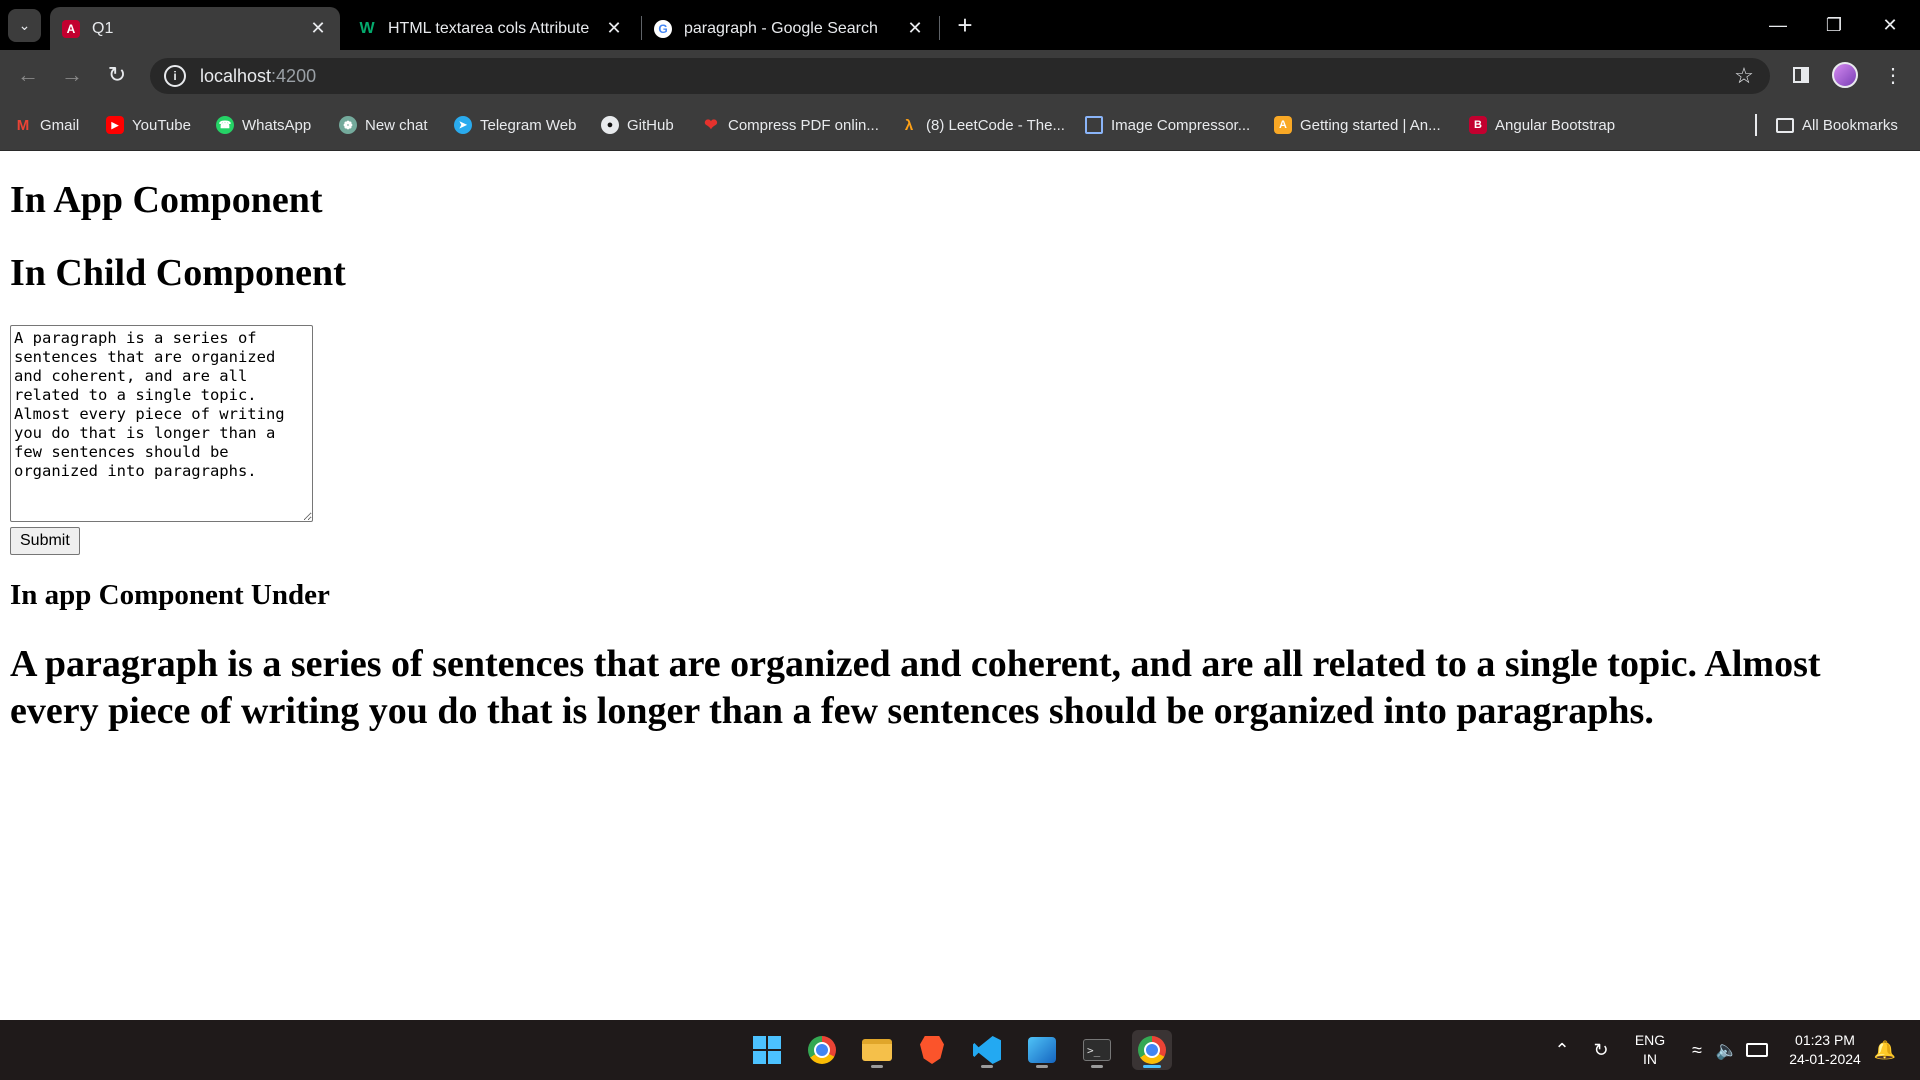 This screenshot has height=1080, width=1920. What do you see at coordinates (663, 28) in the screenshot?
I see `google-icon: G` at bounding box center [663, 28].